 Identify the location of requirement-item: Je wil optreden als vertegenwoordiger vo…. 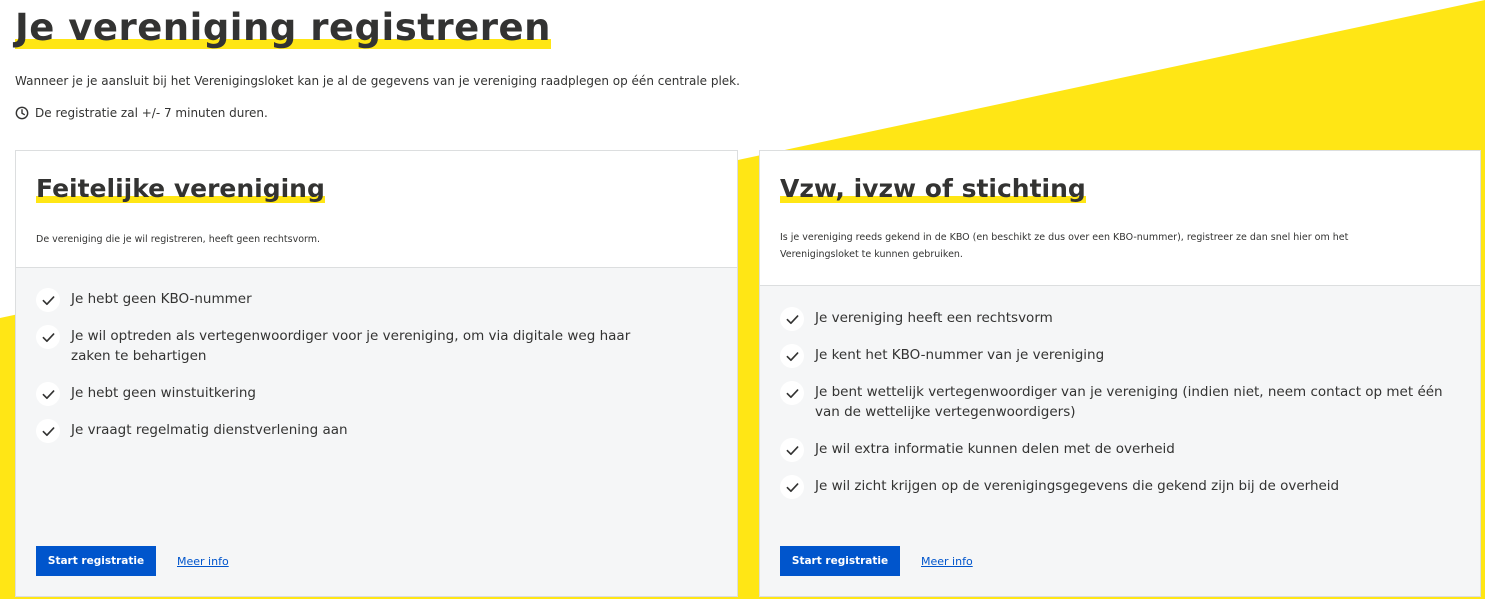
(376, 345).